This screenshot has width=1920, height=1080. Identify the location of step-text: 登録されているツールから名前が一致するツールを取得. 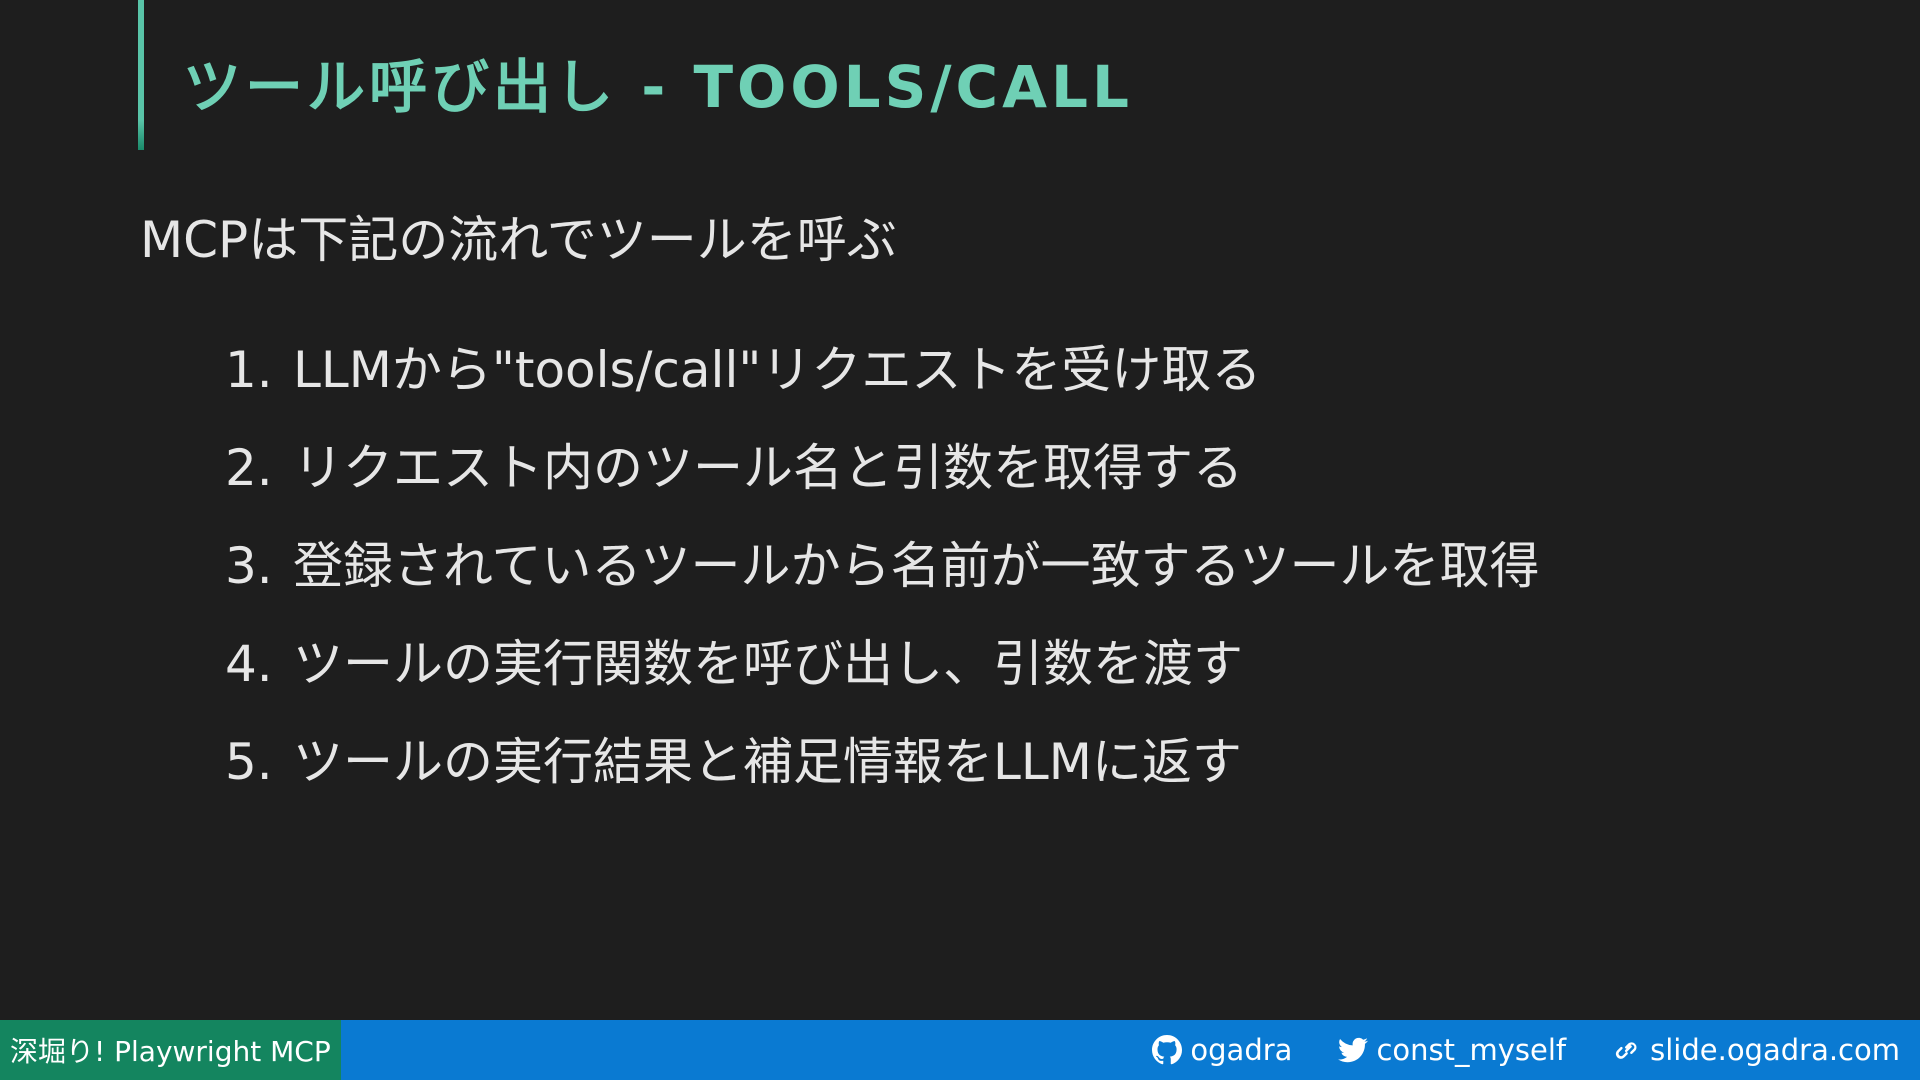
(916, 566).